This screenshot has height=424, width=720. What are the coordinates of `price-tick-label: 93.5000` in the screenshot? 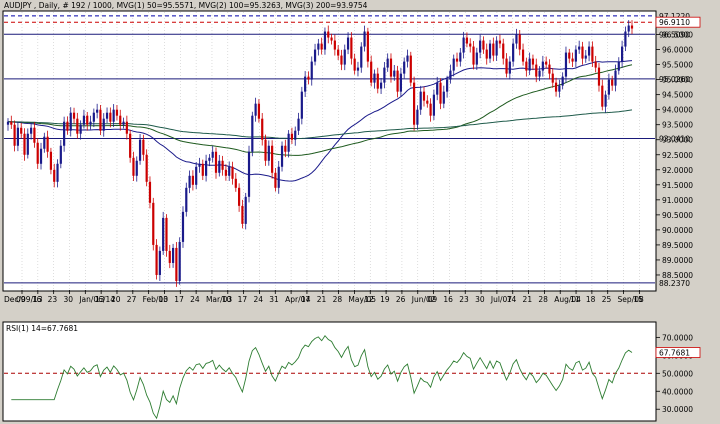 It's located at (677, 125).